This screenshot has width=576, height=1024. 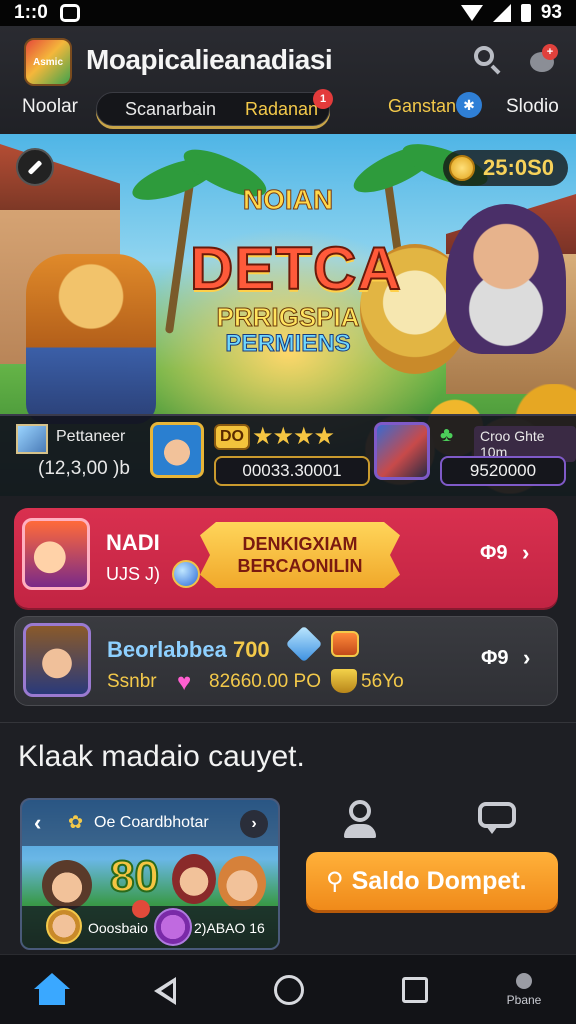 What do you see at coordinates (281, 109) in the screenshot?
I see `segment-radanan: Radanan` at bounding box center [281, 109].